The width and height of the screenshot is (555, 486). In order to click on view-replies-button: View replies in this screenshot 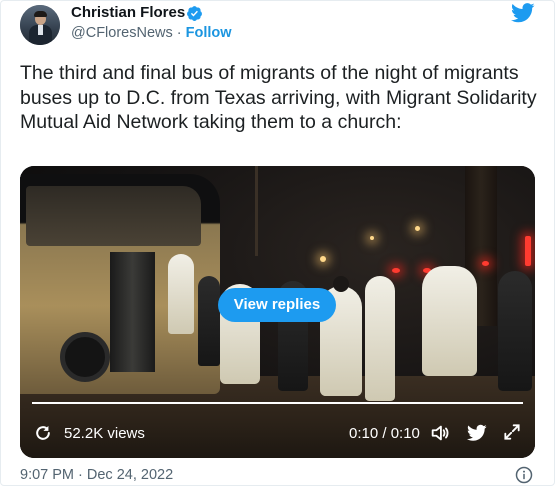, I will do `click(277, 305)`.